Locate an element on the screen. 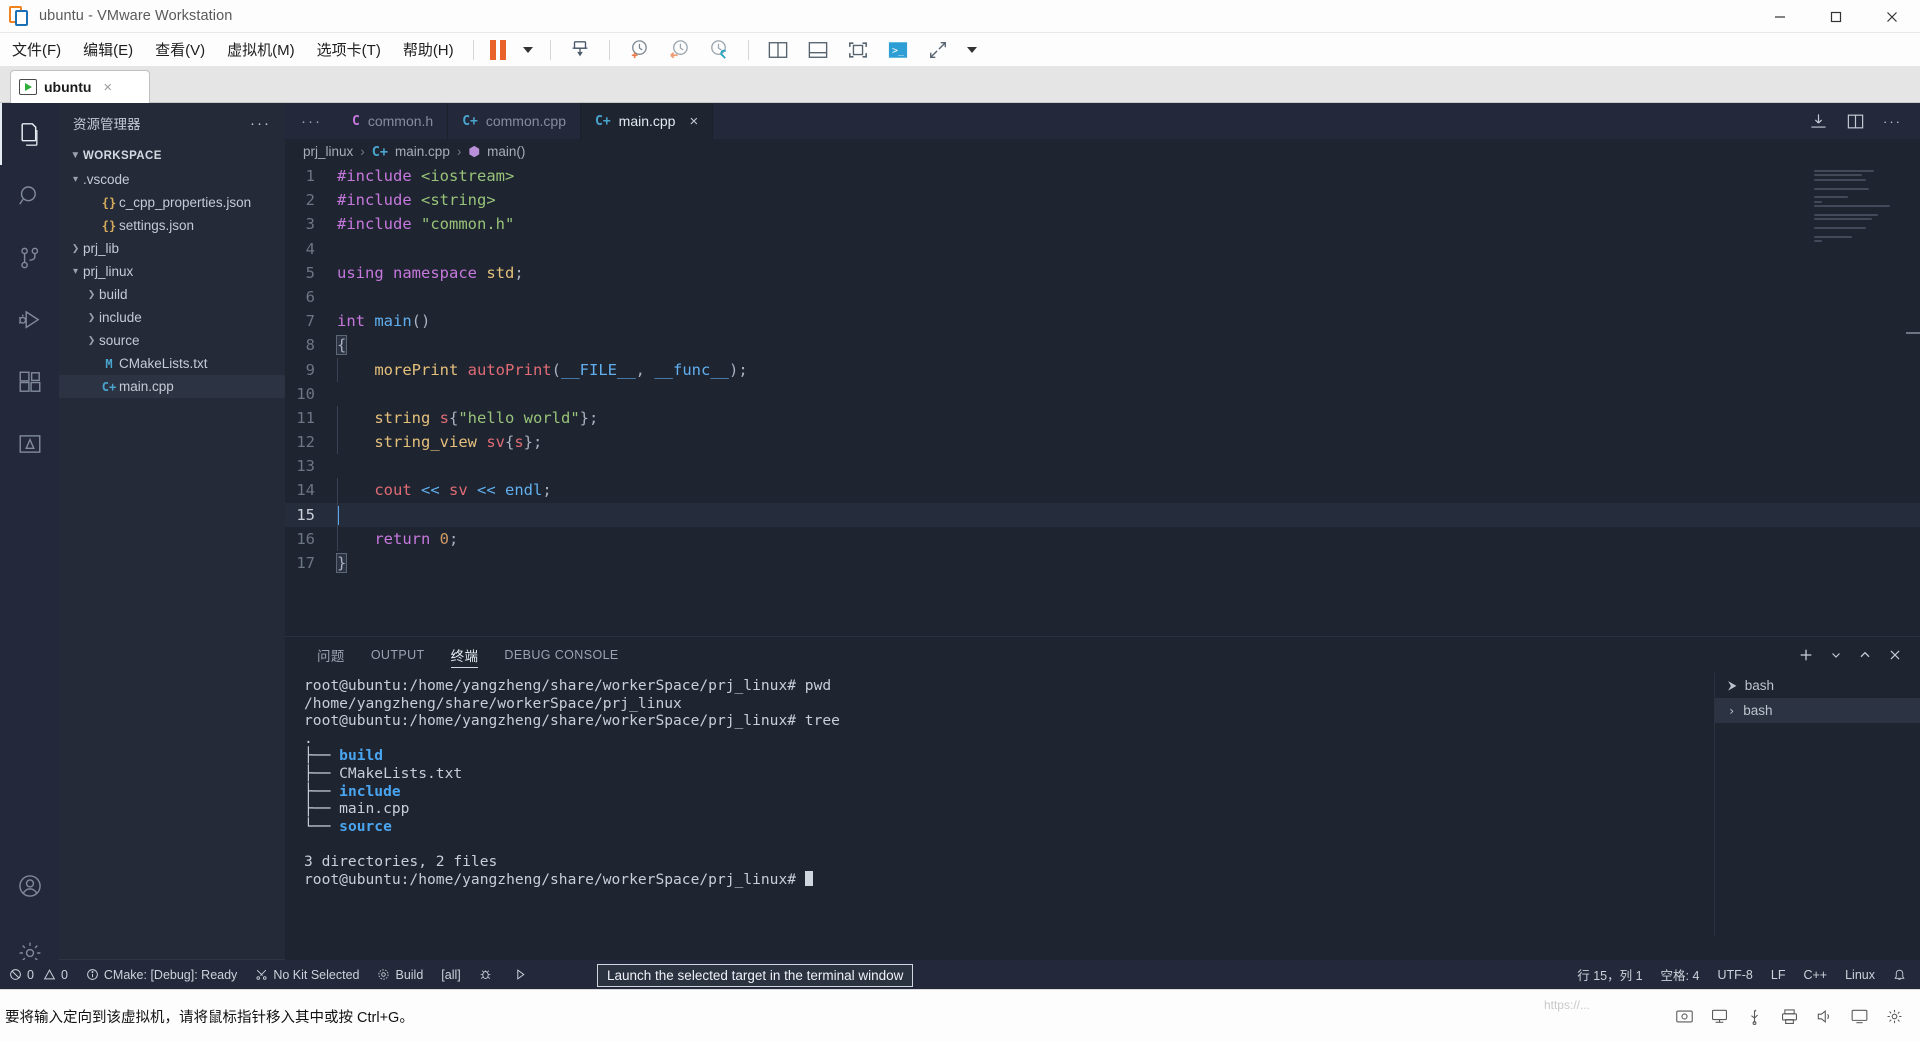 The width and height of the screenshot is (1920, 1042). code-line: 8{ is located at coordinates (1102, 345).